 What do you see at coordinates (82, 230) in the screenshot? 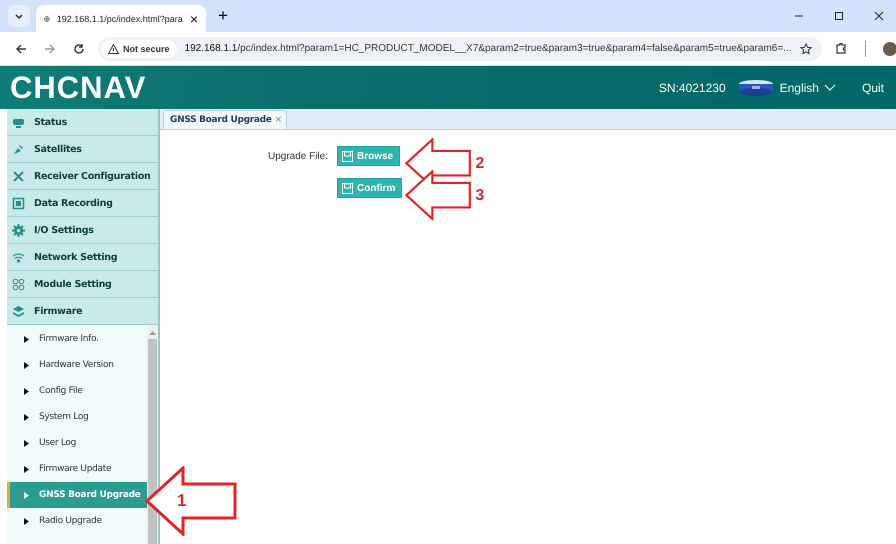
I see `menu-item: I/O Settings` at bounding box center [82, 230].